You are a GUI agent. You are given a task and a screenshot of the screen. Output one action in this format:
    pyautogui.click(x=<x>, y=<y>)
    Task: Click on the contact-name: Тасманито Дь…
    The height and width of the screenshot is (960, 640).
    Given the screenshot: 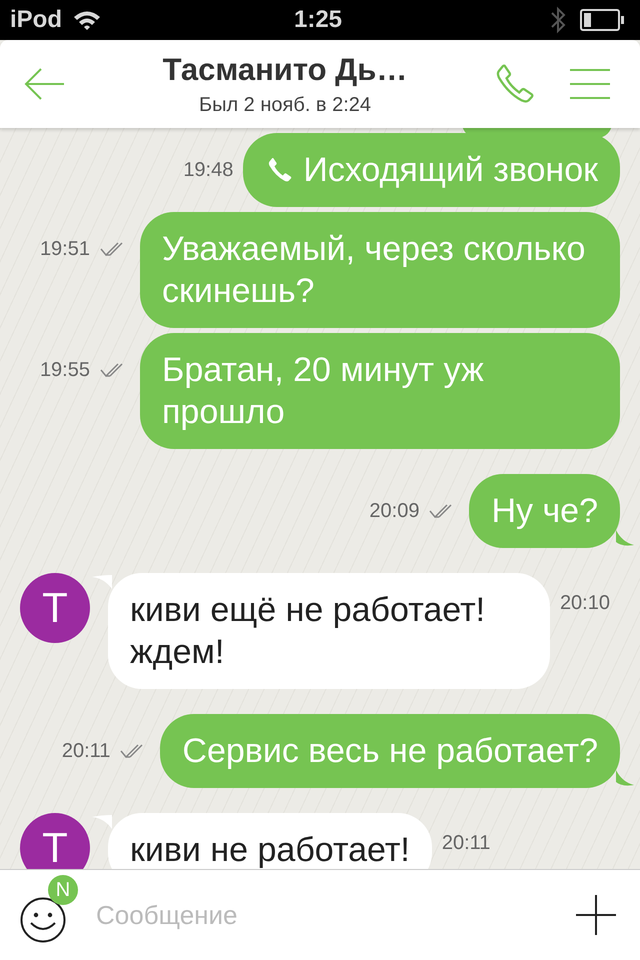 What is the action you would take?
    pyautogui.click(x=285, y=70)
    